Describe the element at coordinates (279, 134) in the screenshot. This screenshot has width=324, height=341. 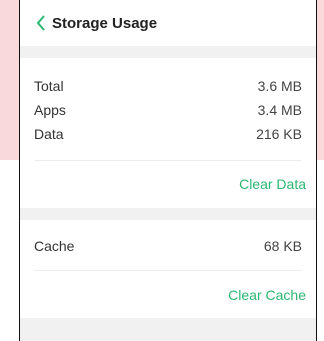
I see `data-value: 216 KB` at that location.